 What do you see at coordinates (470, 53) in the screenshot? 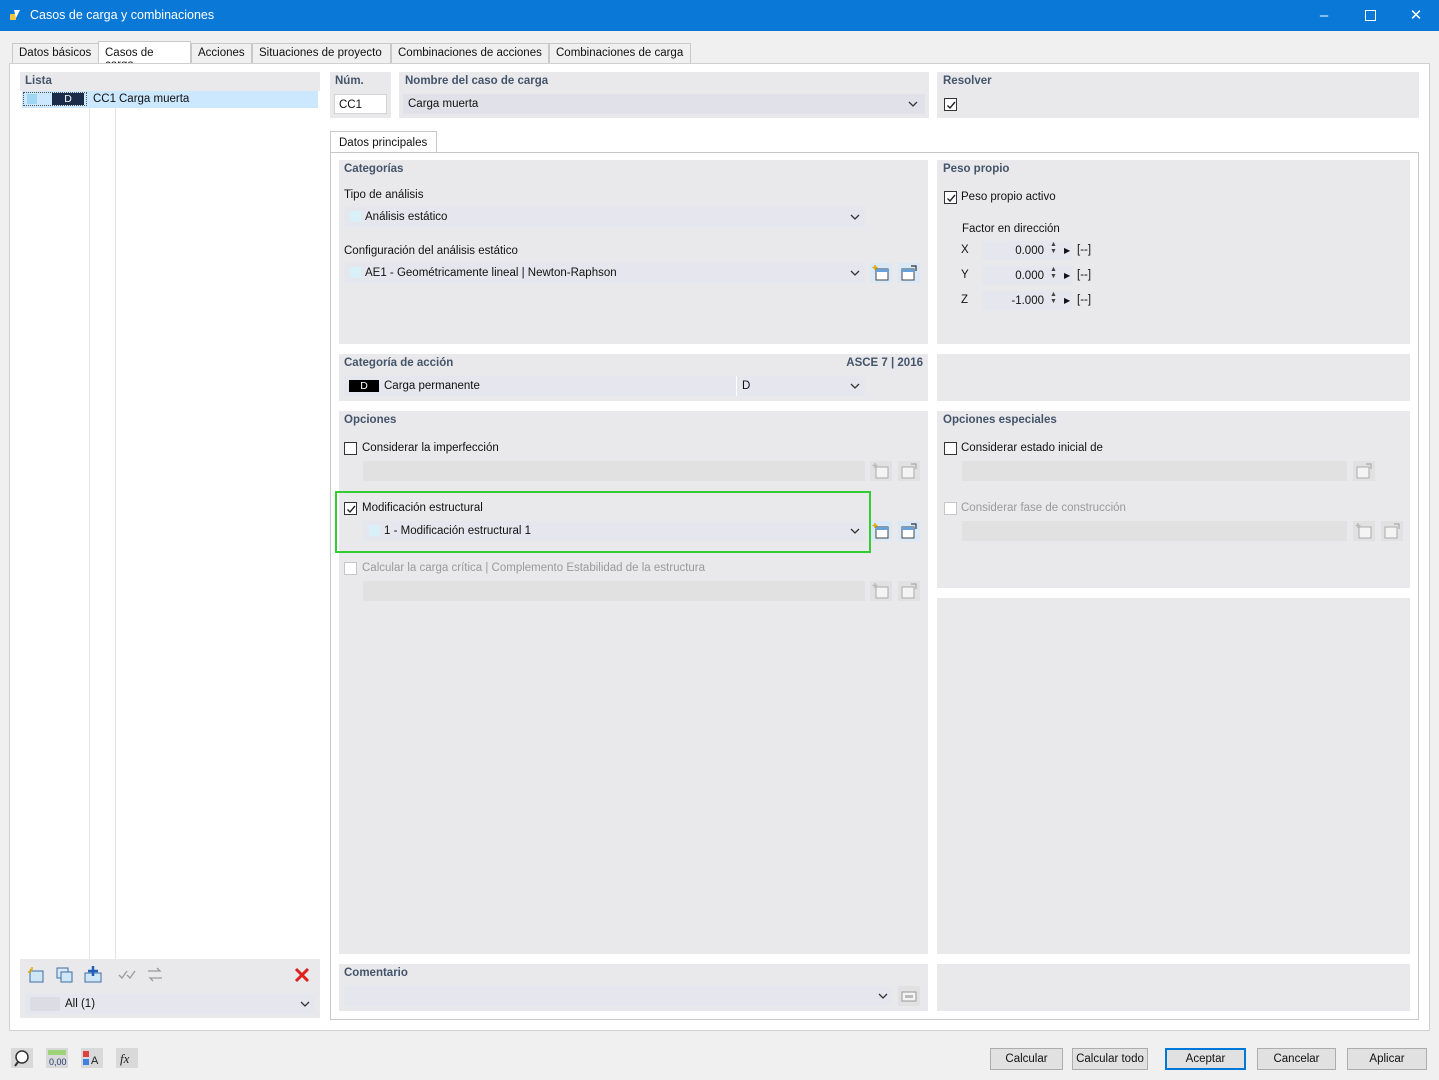
I see `tab-combinaciones-acciones: Combinaciones de acciones` at bounding box center [470, 53].